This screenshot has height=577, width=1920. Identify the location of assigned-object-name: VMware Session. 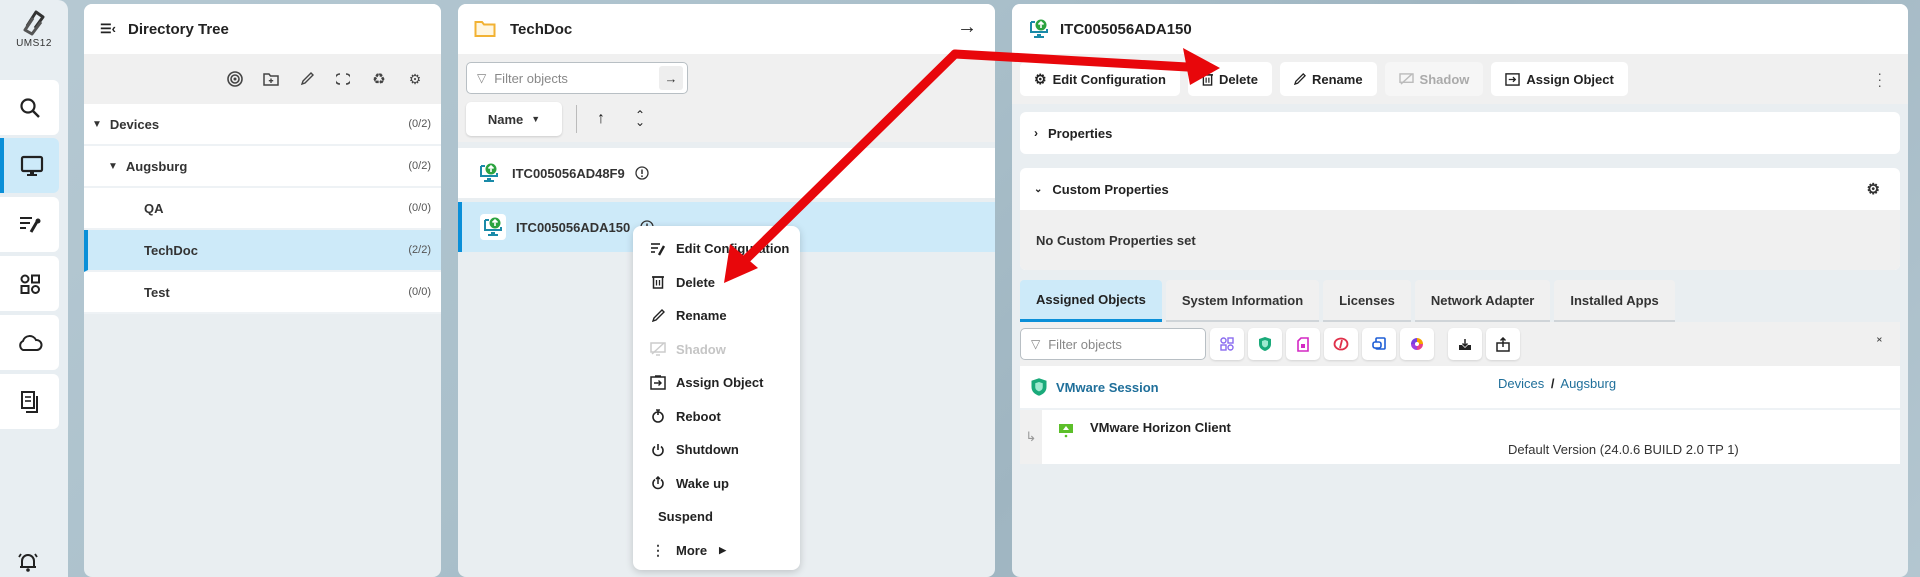
(1107, 387).